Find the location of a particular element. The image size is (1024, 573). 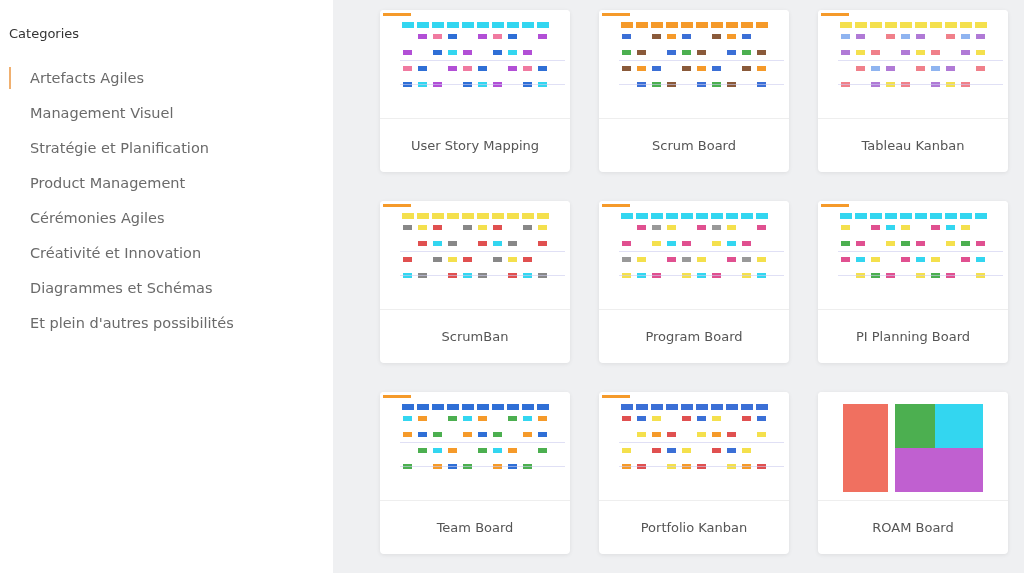

template-title: Program Board is located at coordinates (694, 337).